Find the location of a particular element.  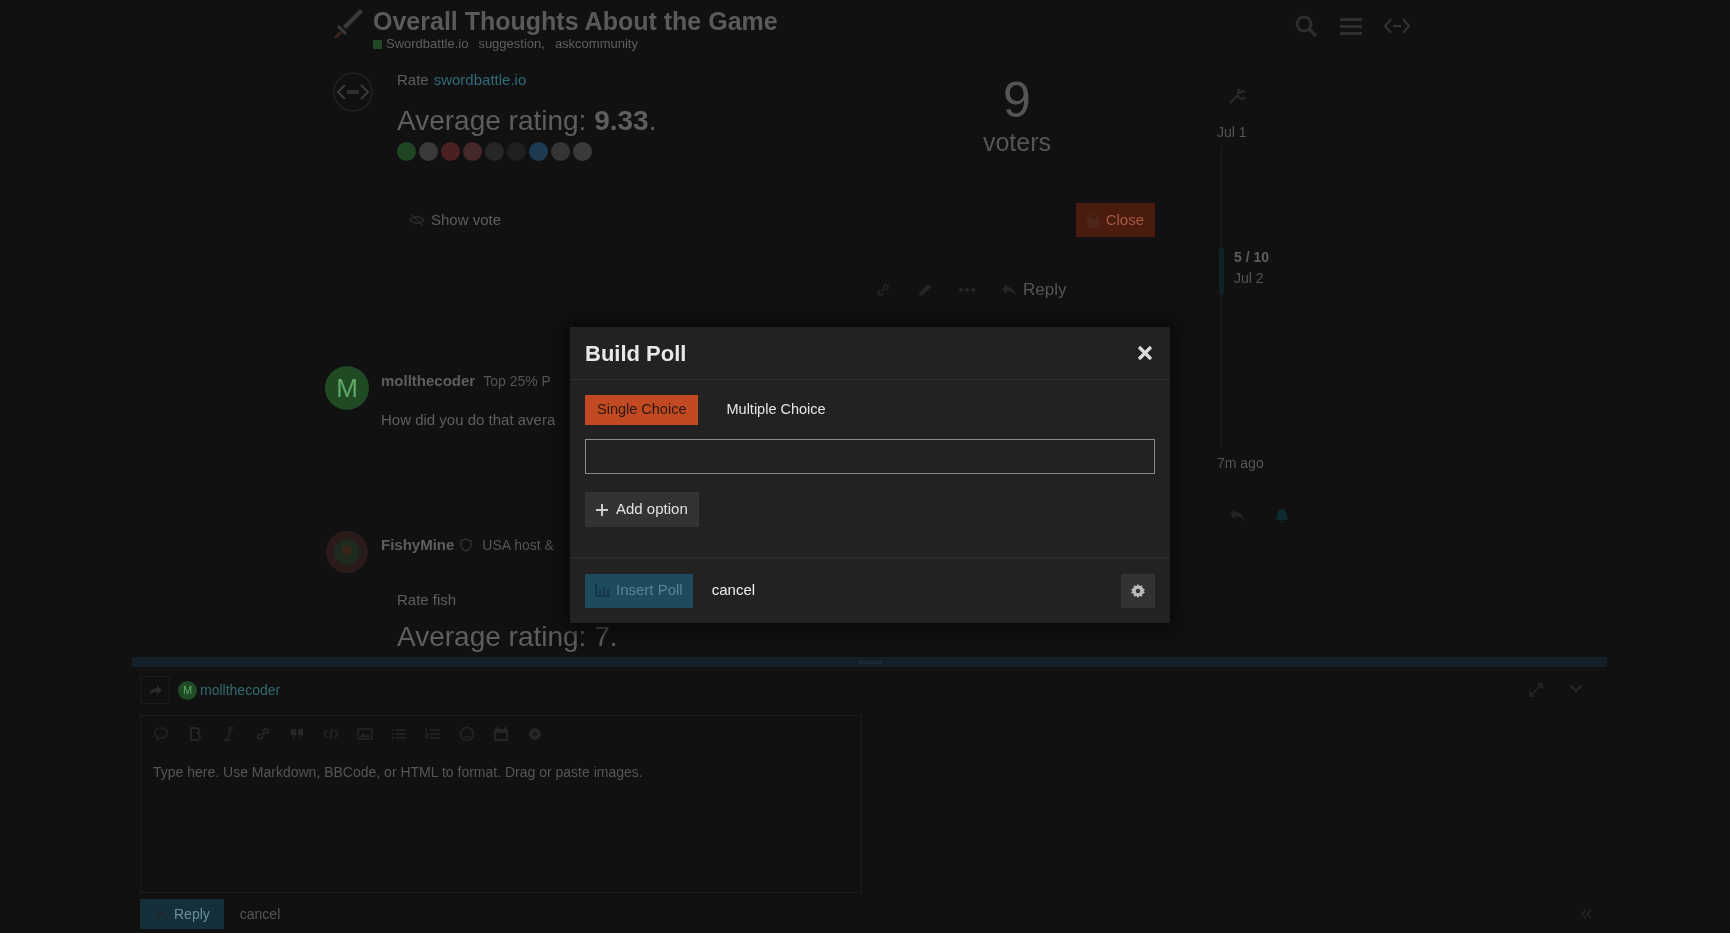

tag-link: suggestion, is located at coordinates (511, 44).